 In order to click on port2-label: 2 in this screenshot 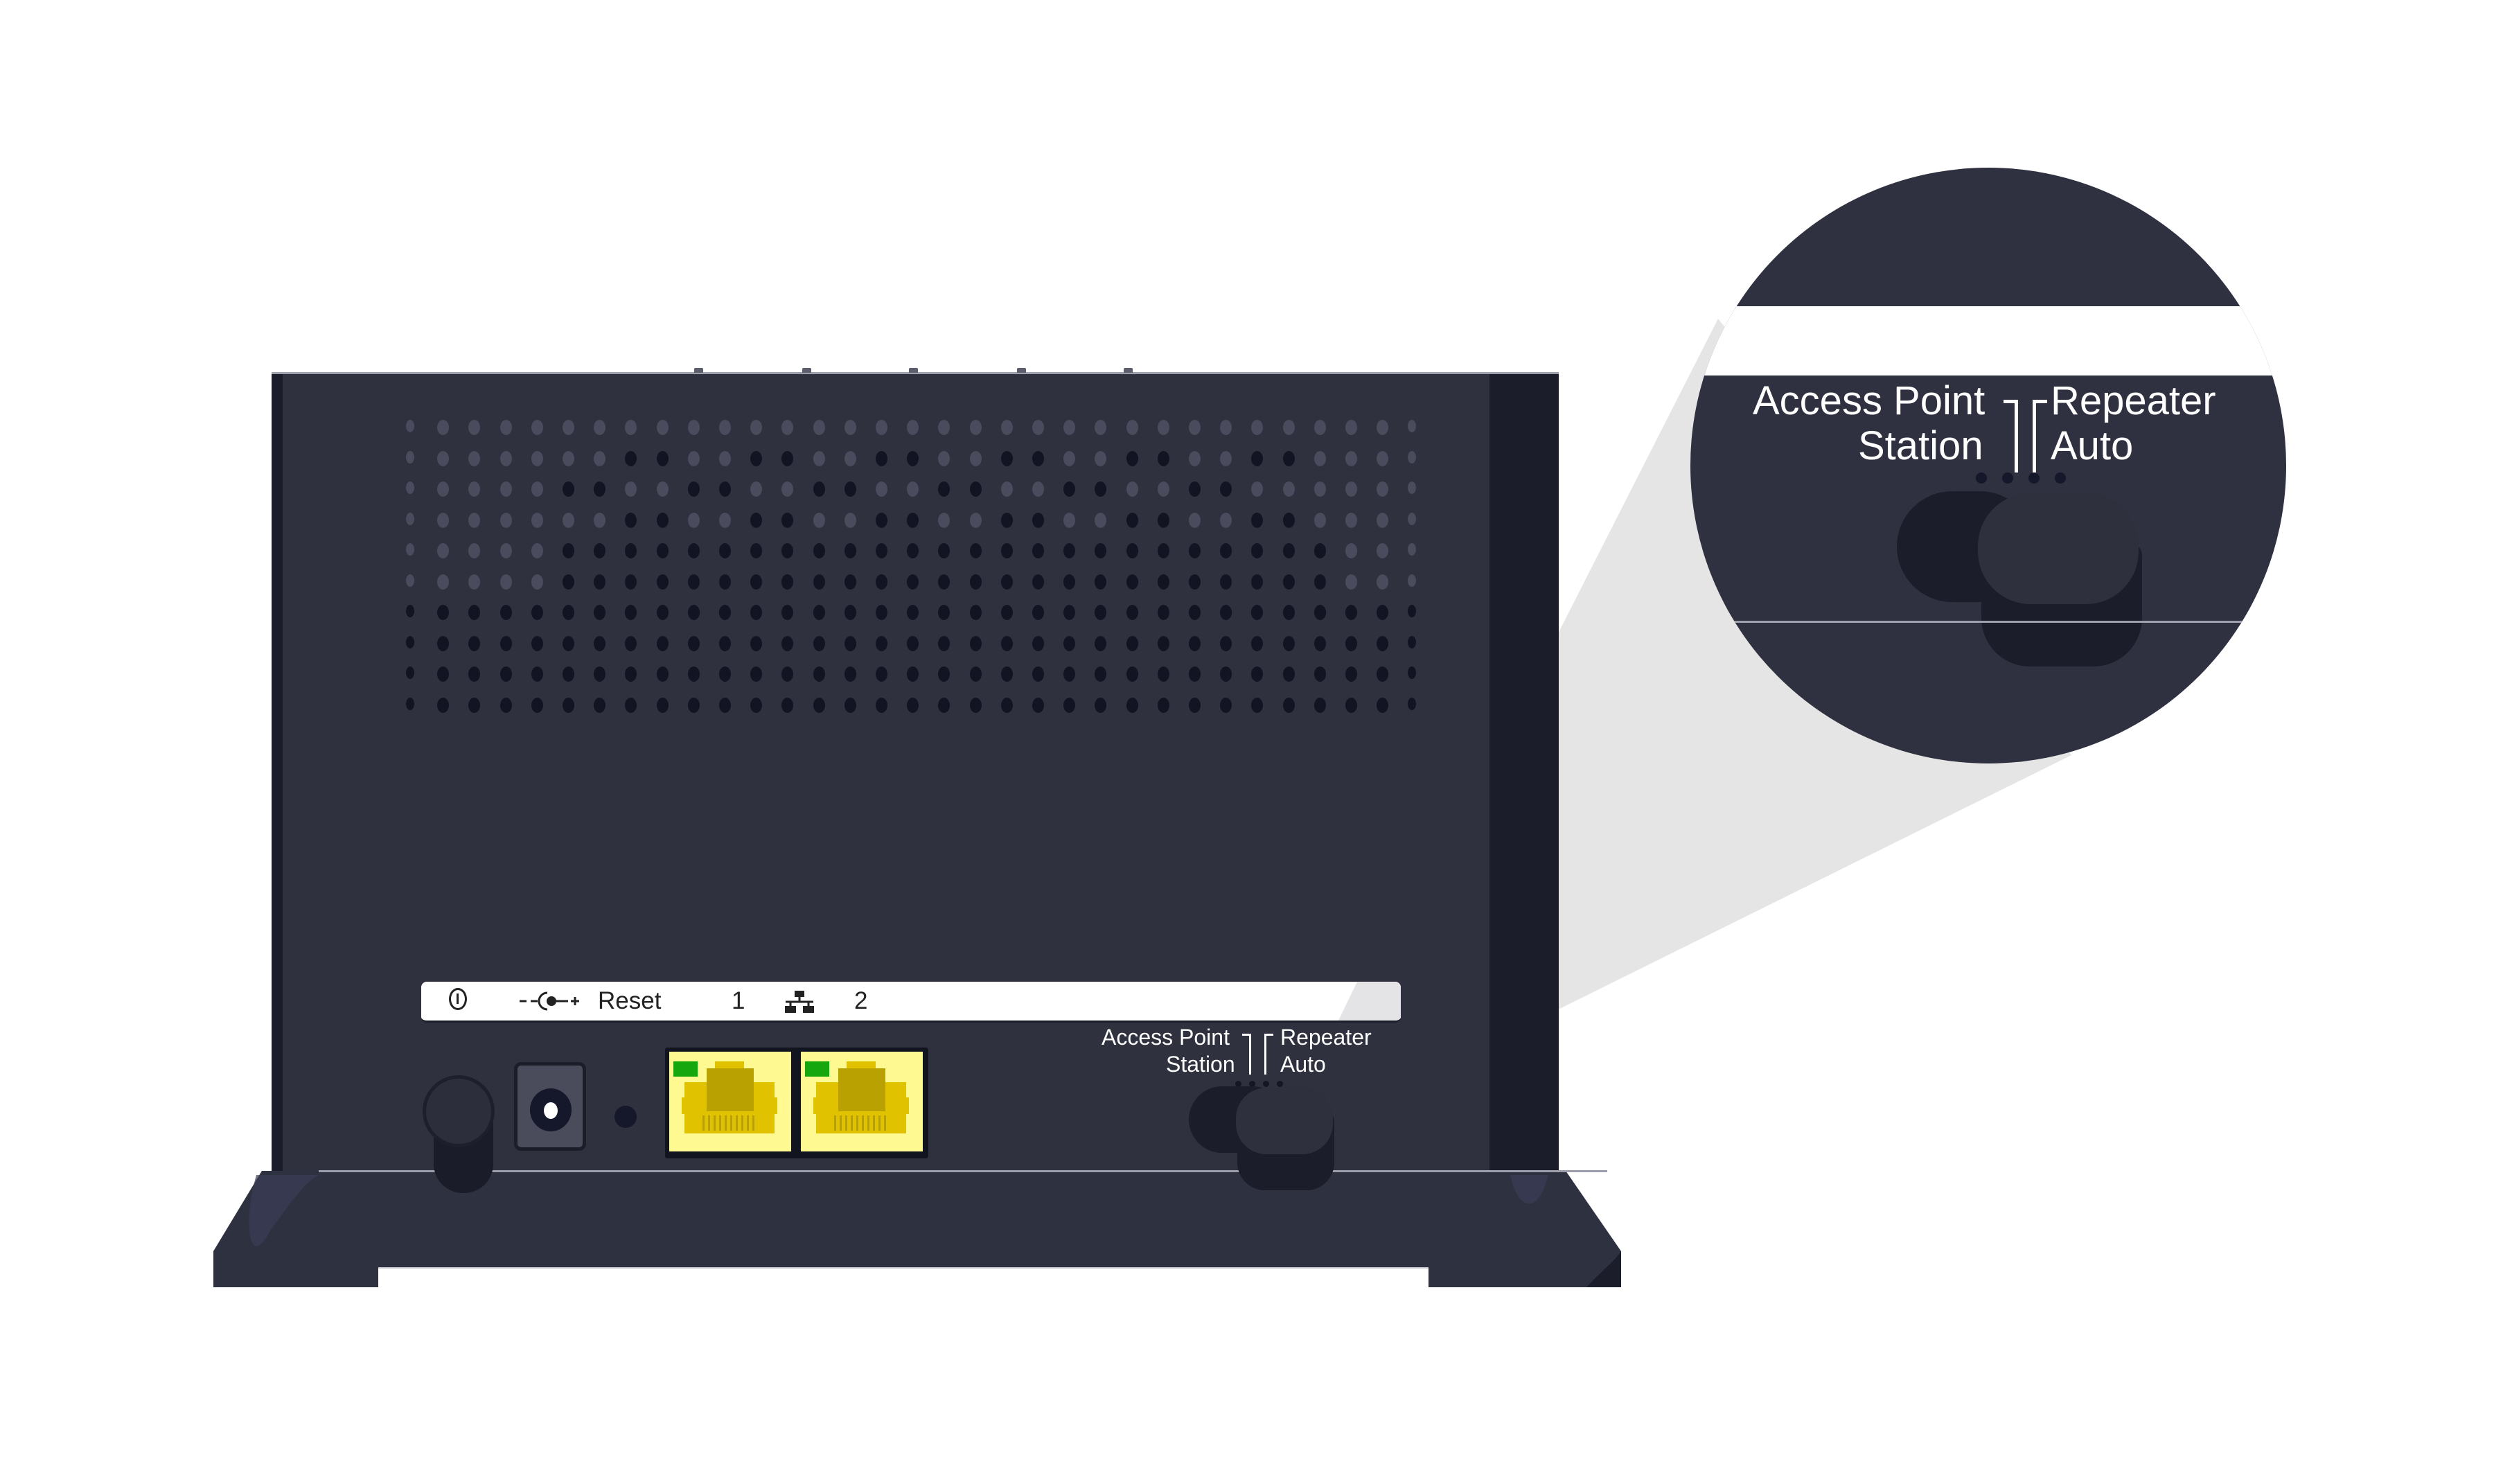, I will do `click(861, 1000)`.